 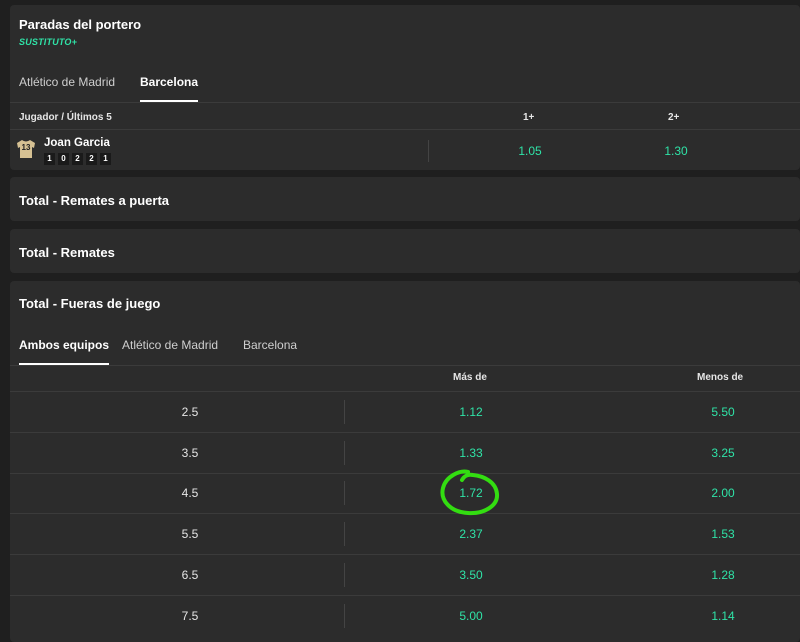 What do you see at coordinates (405, 150) in the screenshot?
I see `player-row: 13 Joan Garcia 1 0 2 2 1 1.05 1.30` at bounding box center [405, 150].